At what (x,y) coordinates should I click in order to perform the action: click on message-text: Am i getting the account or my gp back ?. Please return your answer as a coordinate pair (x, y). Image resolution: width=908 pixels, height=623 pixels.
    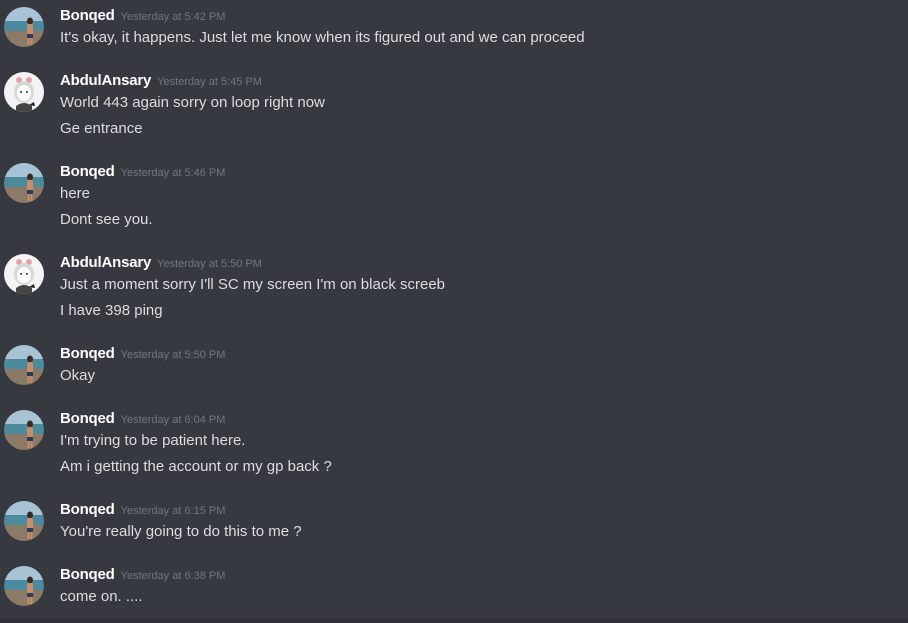
    Looking at the image, I should click on (196, 466).